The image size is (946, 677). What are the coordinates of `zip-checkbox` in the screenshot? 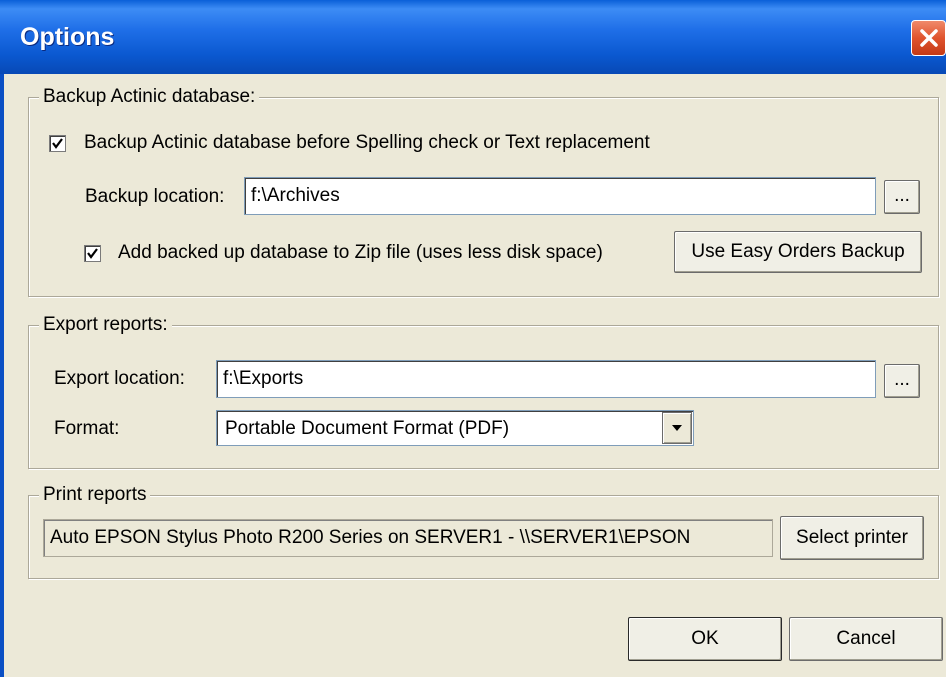 It's located at (92, 253).